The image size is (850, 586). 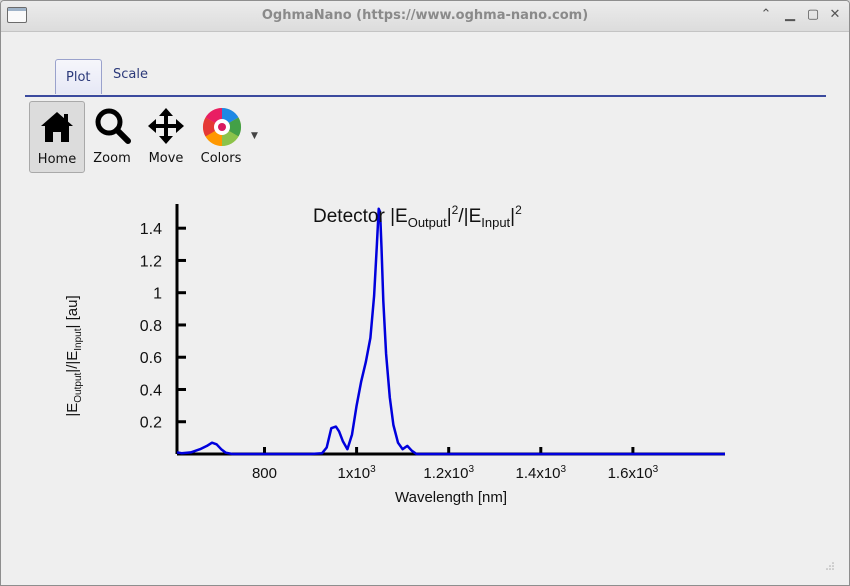 I want to click on colors-dropdown-icon: ▼, so click(x=254, y=136).